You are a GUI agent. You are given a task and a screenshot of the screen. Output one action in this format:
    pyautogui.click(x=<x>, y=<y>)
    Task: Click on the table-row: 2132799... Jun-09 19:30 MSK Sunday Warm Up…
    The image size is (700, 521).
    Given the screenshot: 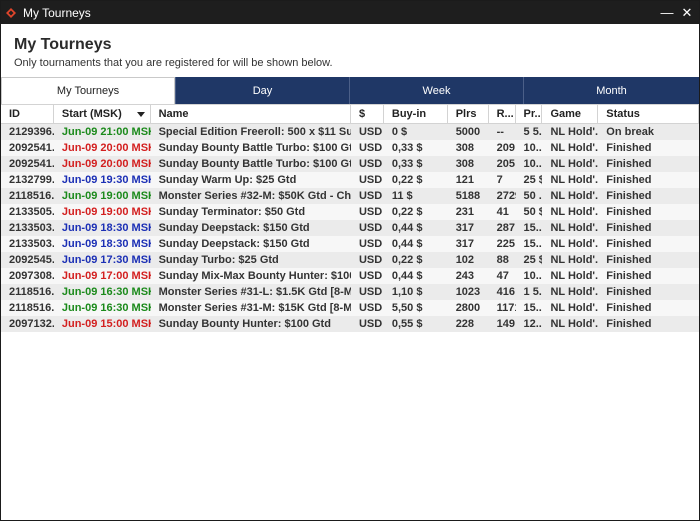 What is the action you would take?
    pyautogui.click(x=350, y=180)
    